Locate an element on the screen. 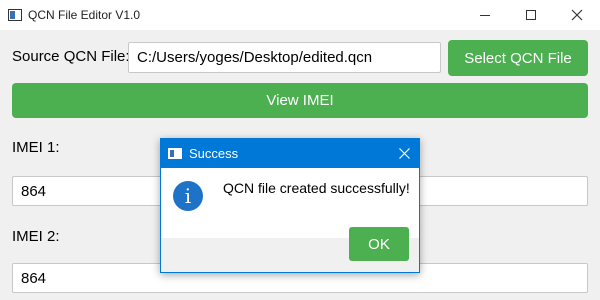 This screenshot has width=600, height=300. dialog-close-button is located at coordinates (404, 153).